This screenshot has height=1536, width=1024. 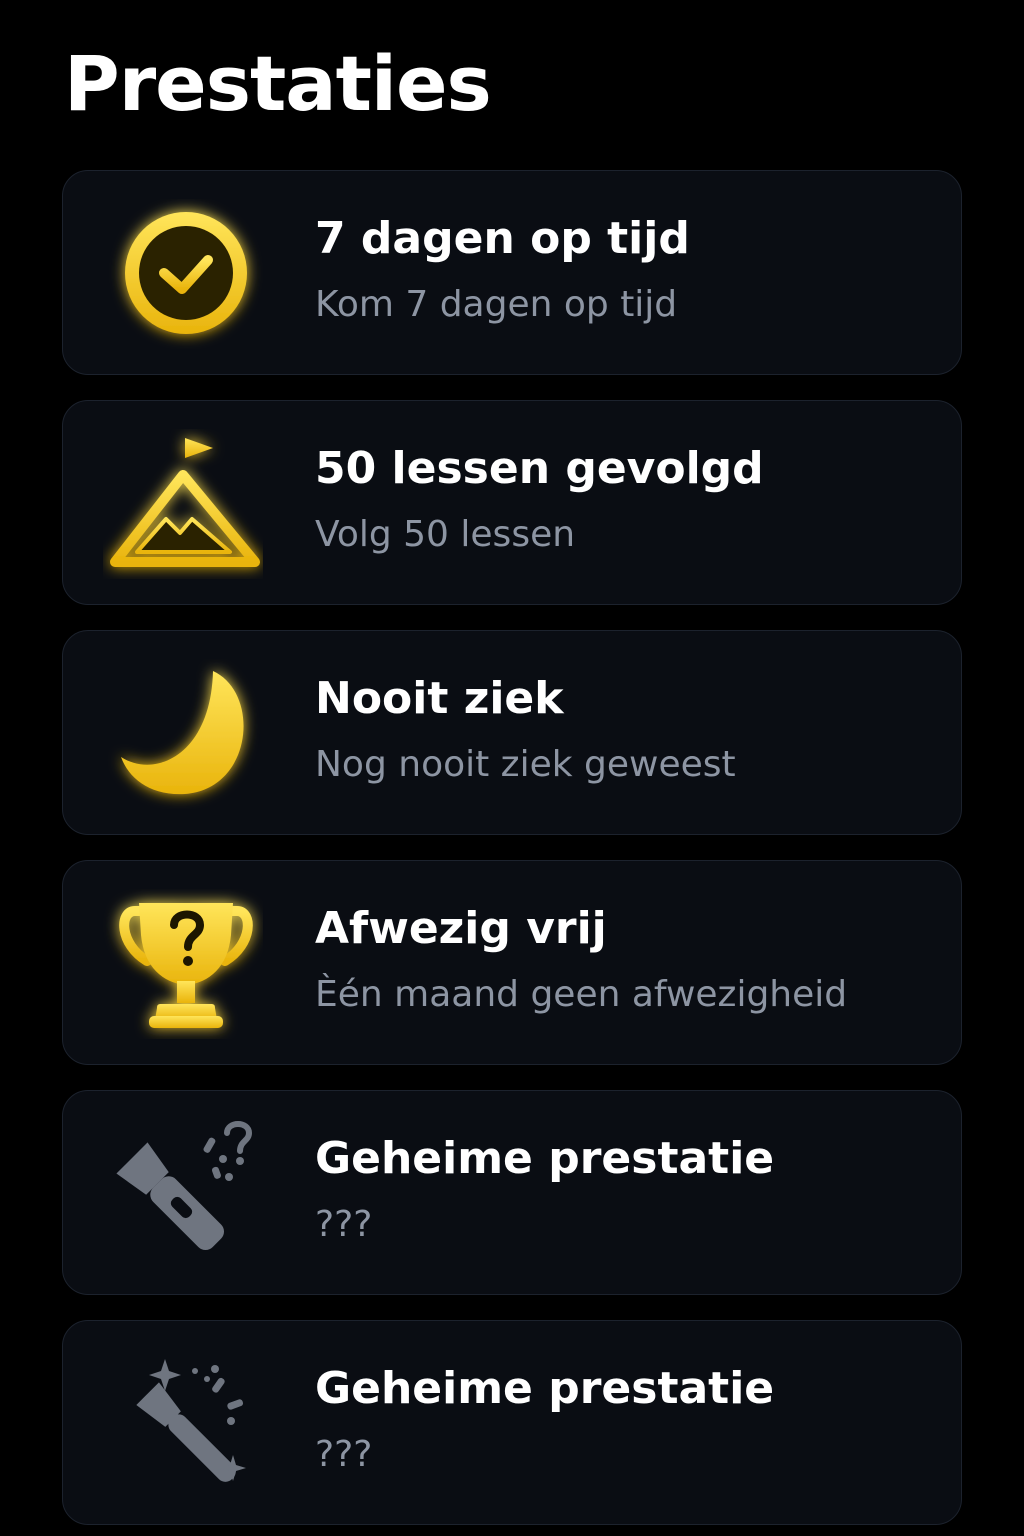 I want to click on magic-wand-icon, so click(x=191, y=1420).